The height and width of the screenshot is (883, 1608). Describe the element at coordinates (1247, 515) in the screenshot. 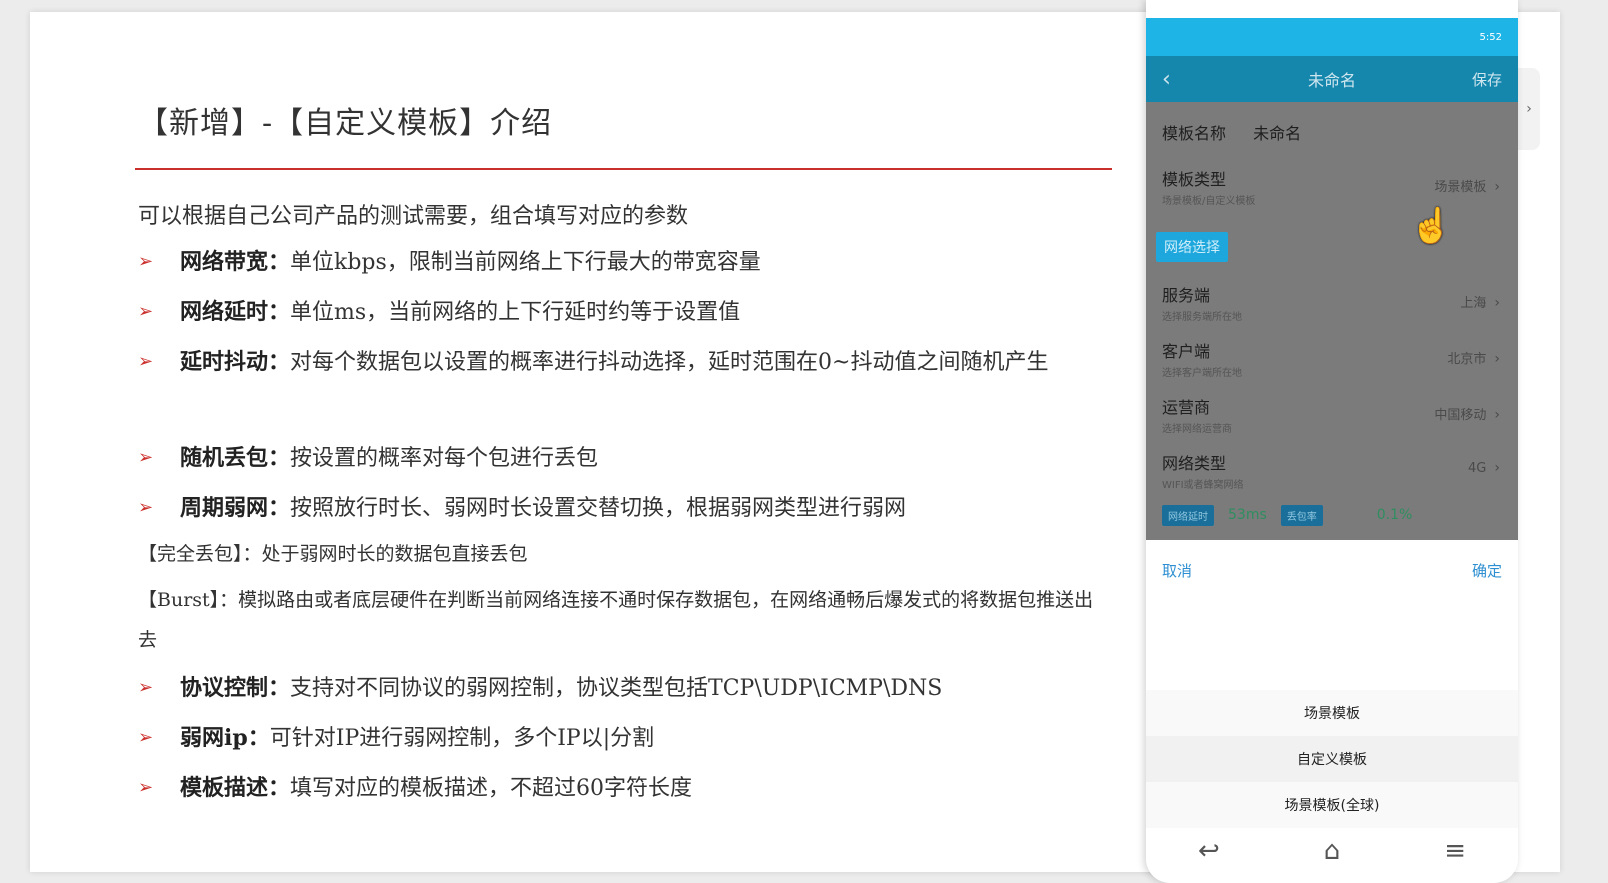

I see `delay-value: 53ms` at that location.